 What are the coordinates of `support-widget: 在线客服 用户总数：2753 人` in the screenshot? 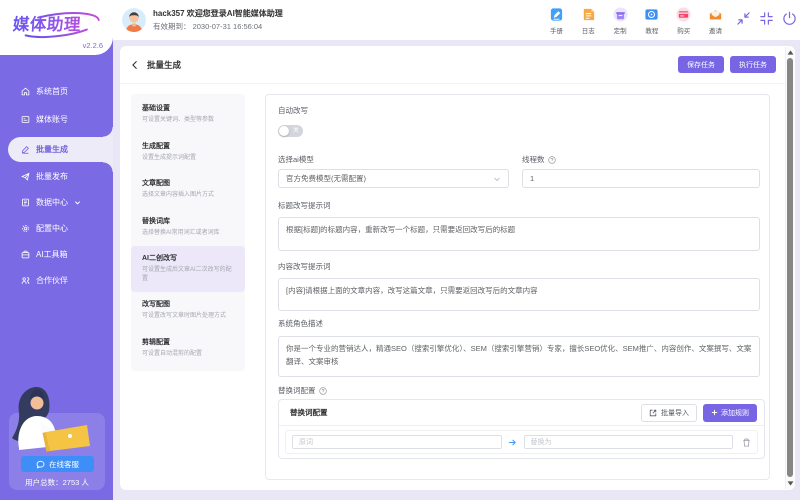 It's located at (57, 438).